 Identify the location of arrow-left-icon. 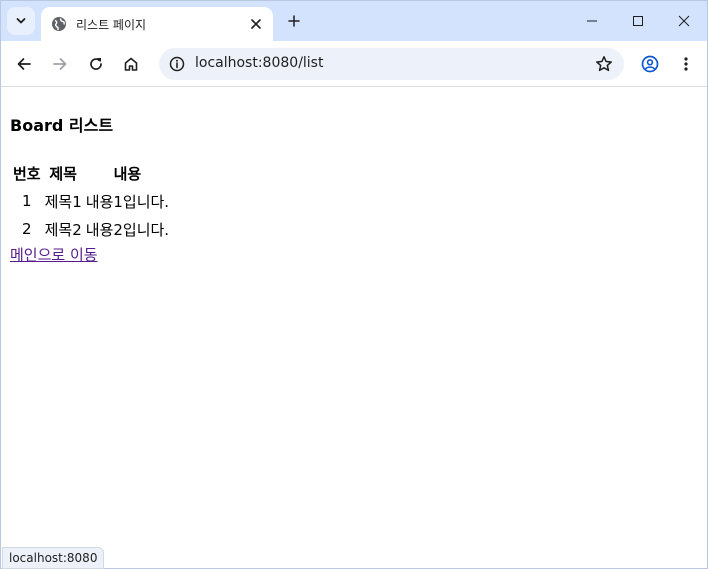
(24, 64).